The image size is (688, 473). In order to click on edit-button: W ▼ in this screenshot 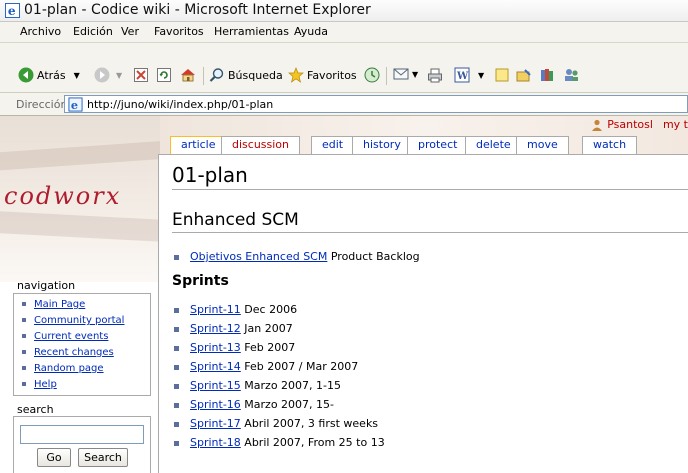, I will do `click(469, 75)`.